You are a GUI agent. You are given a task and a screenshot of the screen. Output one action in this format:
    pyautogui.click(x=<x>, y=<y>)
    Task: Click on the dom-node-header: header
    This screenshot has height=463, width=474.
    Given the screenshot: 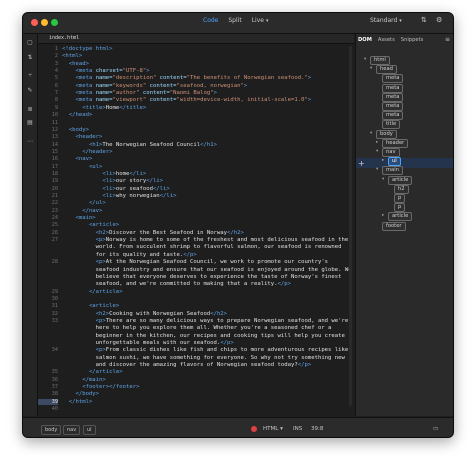 What is the action you would take?
    pyautogui.click(x=395, y=143)
    